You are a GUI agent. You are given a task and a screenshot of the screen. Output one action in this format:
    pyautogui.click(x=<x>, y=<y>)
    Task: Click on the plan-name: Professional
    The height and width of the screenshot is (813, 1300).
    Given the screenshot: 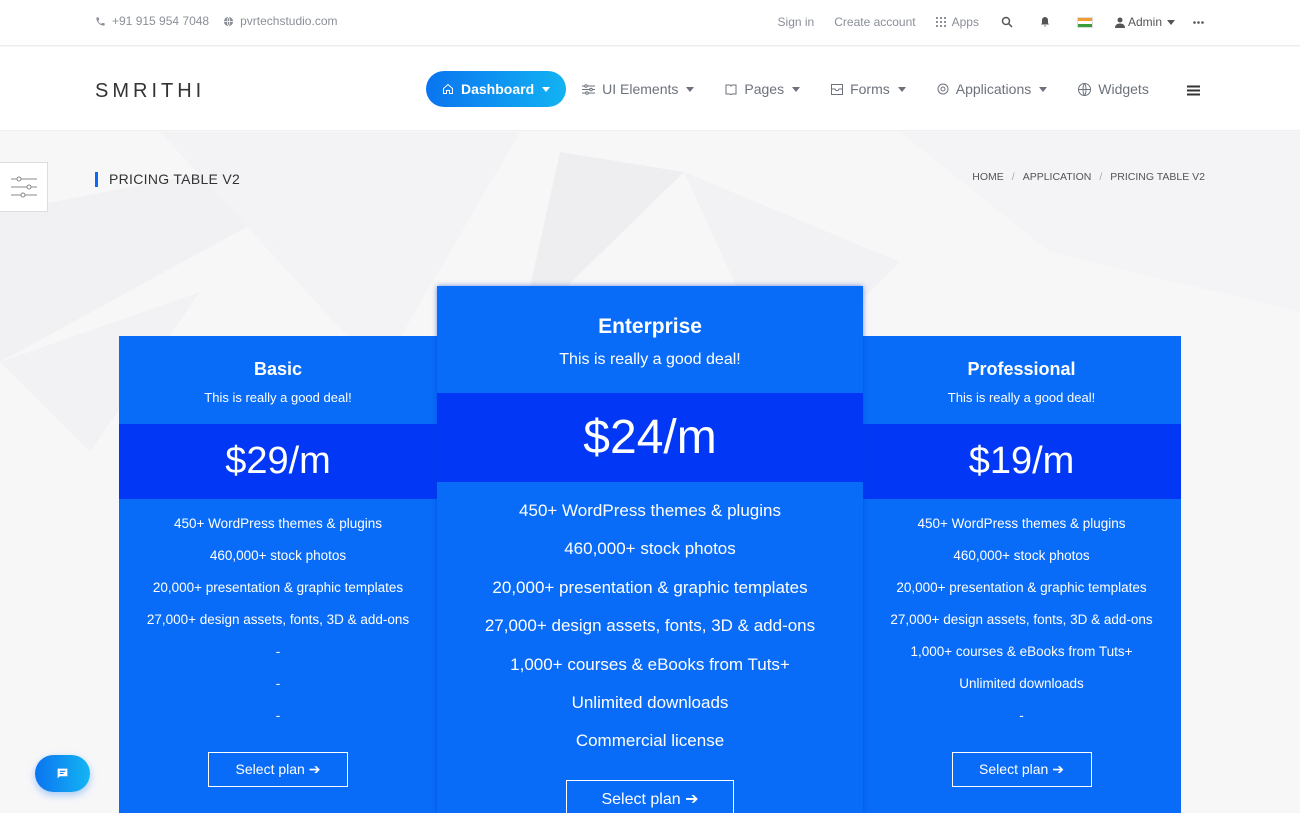 What is the action you would take?
    pyautogui.click(x=1021, y=369)
    